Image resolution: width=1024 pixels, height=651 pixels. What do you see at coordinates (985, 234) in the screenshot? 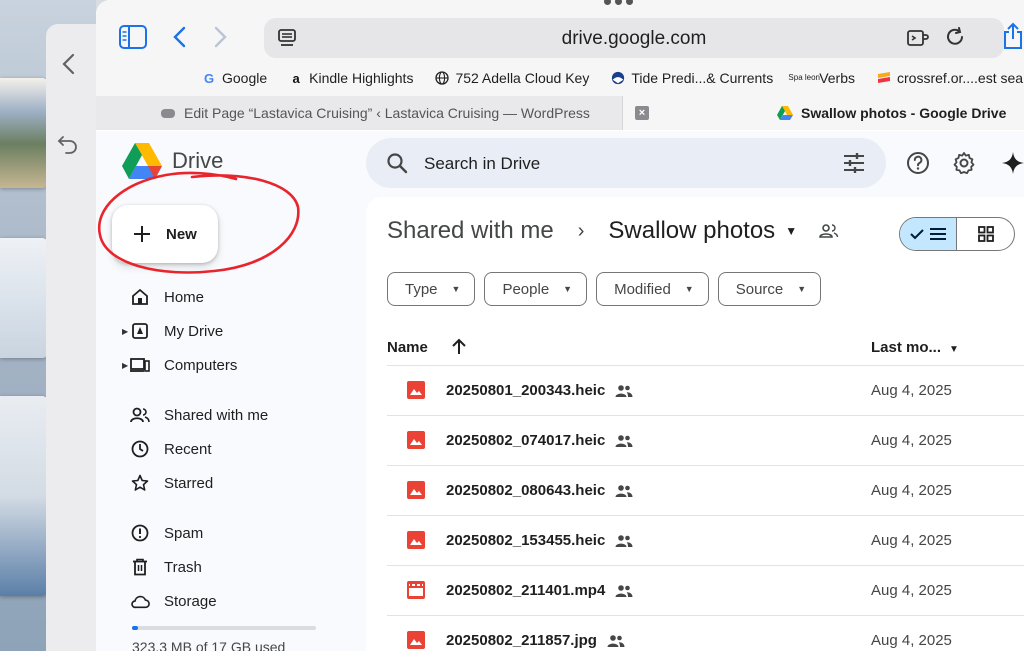
I see `grid-view-button` at bounding box center [985, 234].